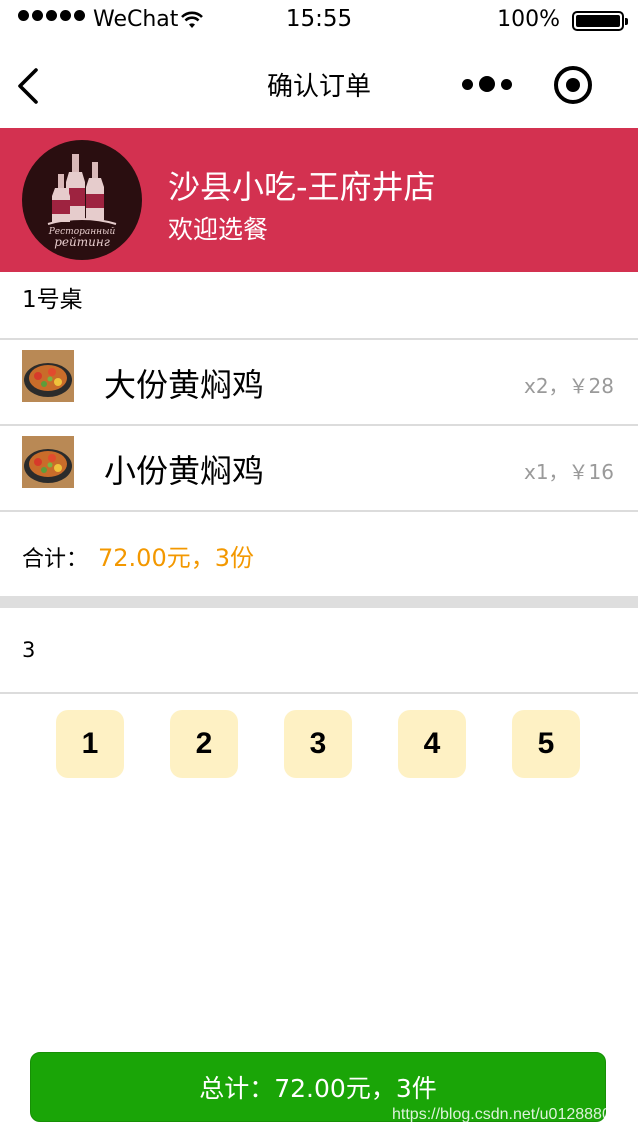  I want to click on status-bar: WeChat 15:55 100%, so click(319, 20).